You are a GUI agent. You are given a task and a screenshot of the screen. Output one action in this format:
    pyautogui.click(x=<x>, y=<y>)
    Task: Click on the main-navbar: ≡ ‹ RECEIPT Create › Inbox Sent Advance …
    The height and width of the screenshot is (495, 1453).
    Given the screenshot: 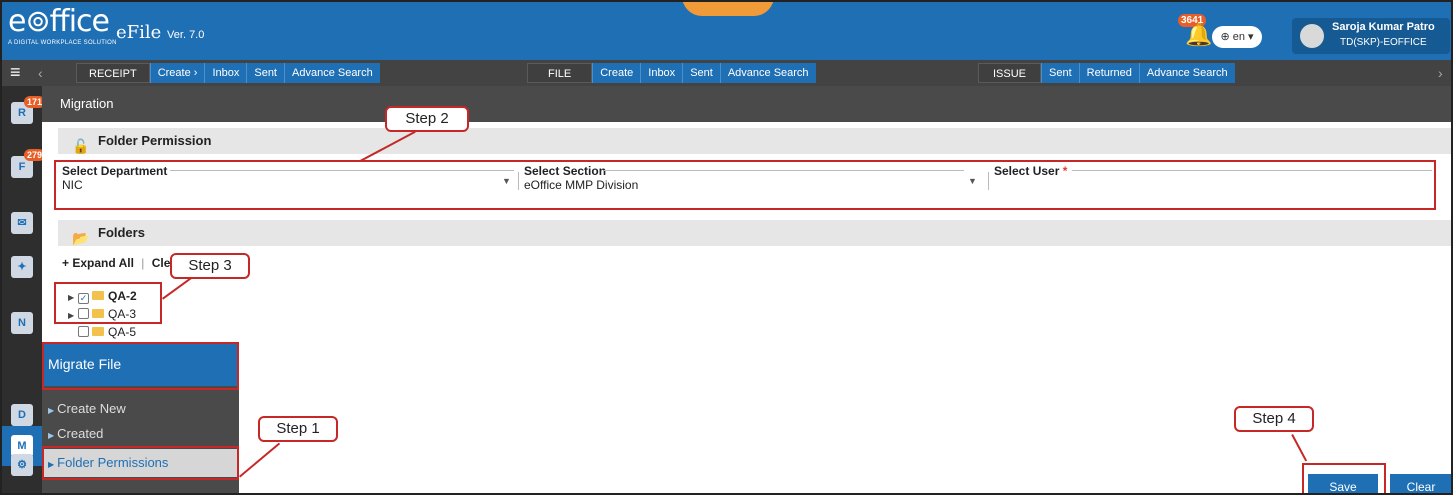 What is the action you would take?
    pyautogui.click(x=726, y=73)
    